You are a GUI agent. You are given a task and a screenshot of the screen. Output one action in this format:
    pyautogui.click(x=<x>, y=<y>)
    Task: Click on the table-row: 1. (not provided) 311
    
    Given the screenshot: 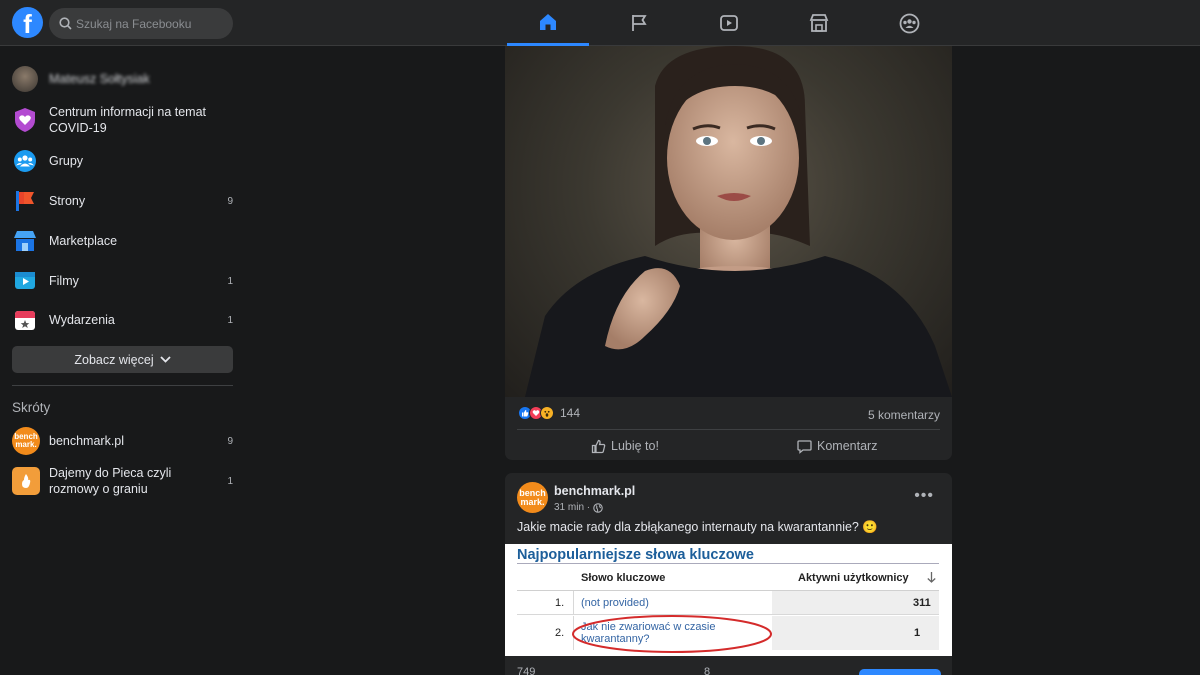 What is the action you would take?
    pyautogui.click(x=728, y=603)
    